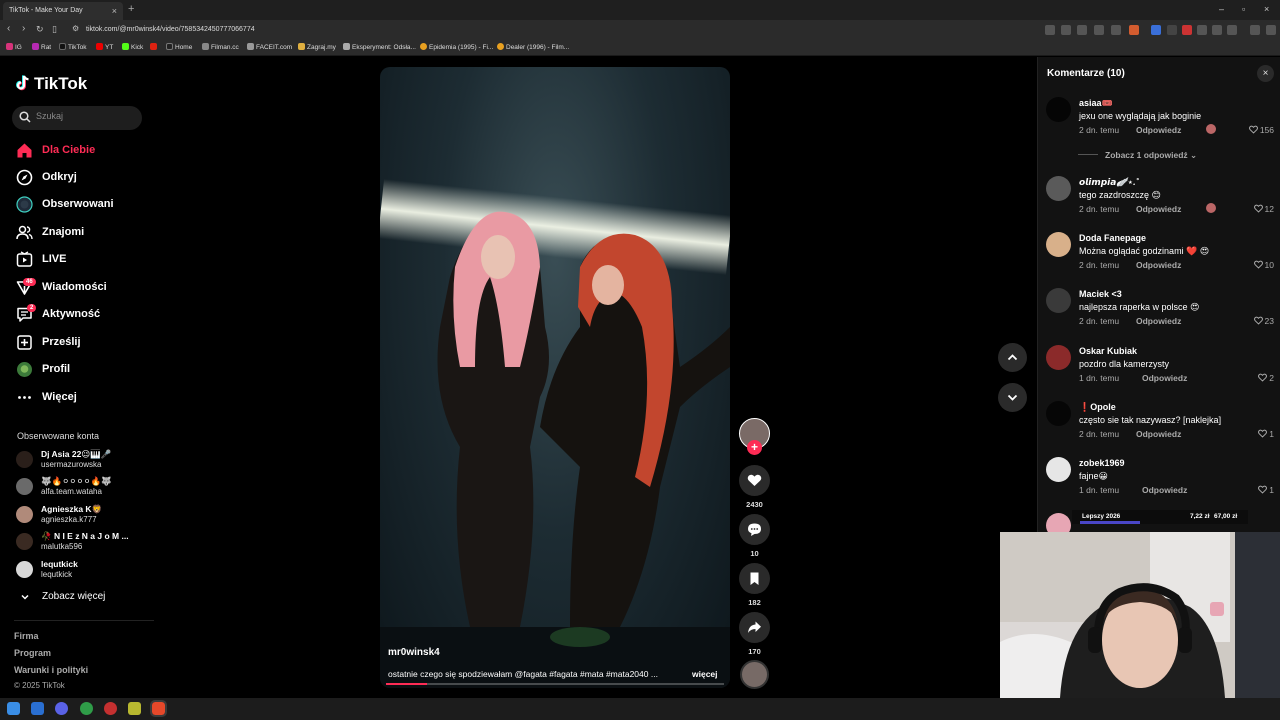  What do you see at coordinates (1243, 9) in the screenshot?
I see `maximize-icon: ▫` at bounding box center [1243, 9].